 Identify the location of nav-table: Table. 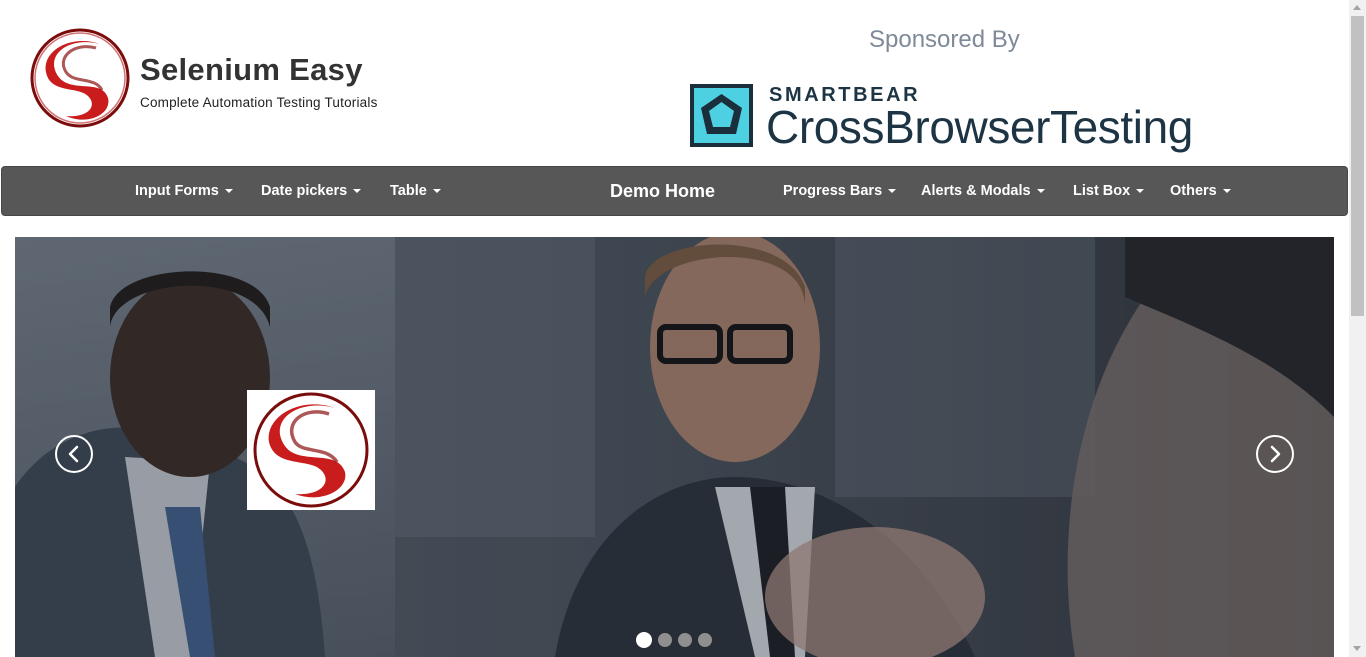
(415, 191).